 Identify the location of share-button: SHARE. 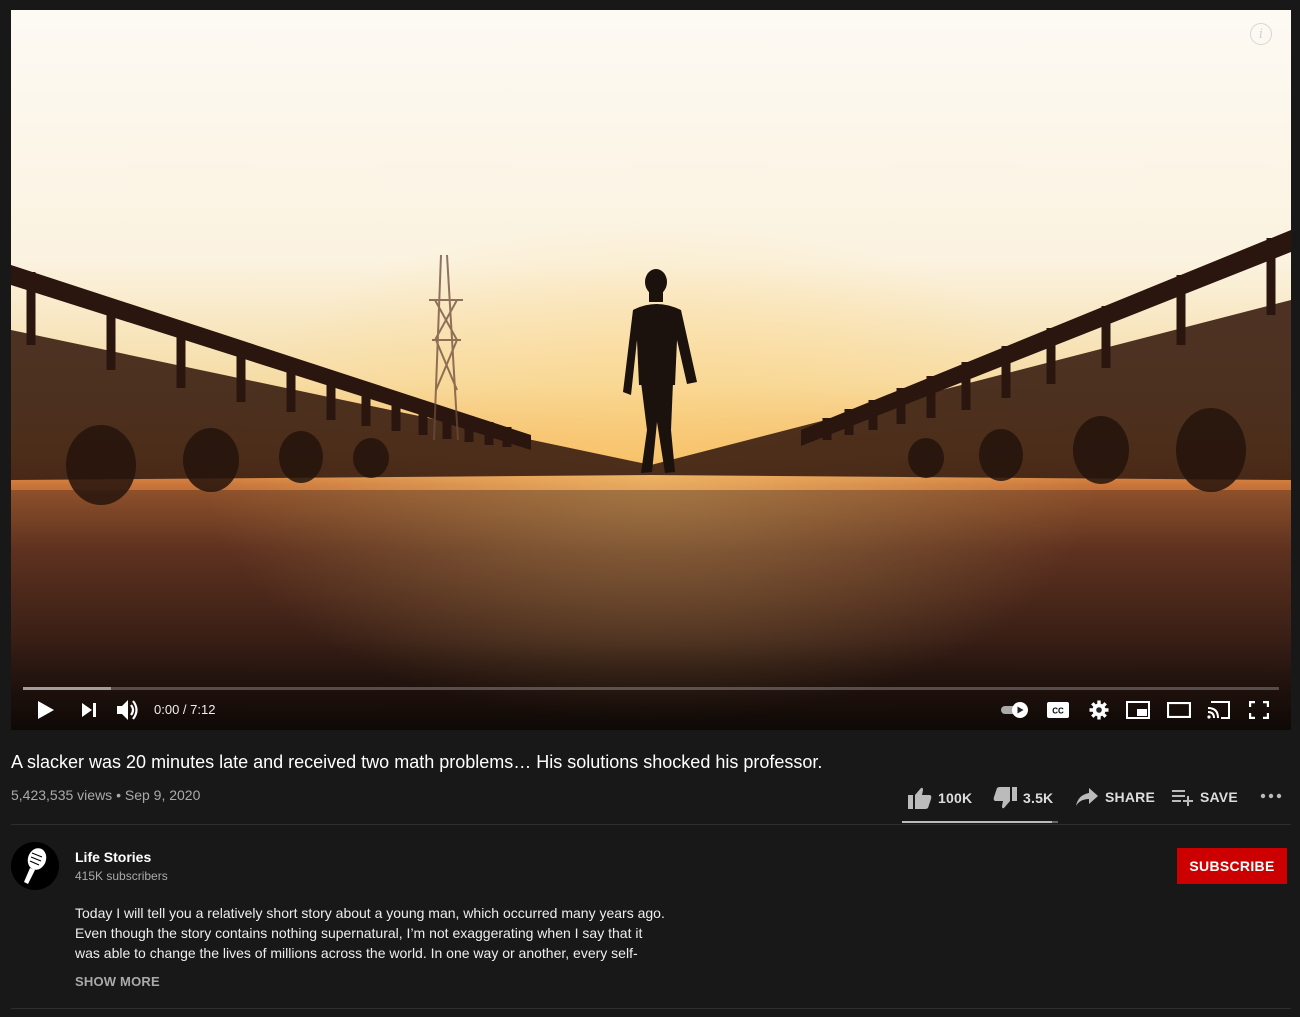
(1115, 797).